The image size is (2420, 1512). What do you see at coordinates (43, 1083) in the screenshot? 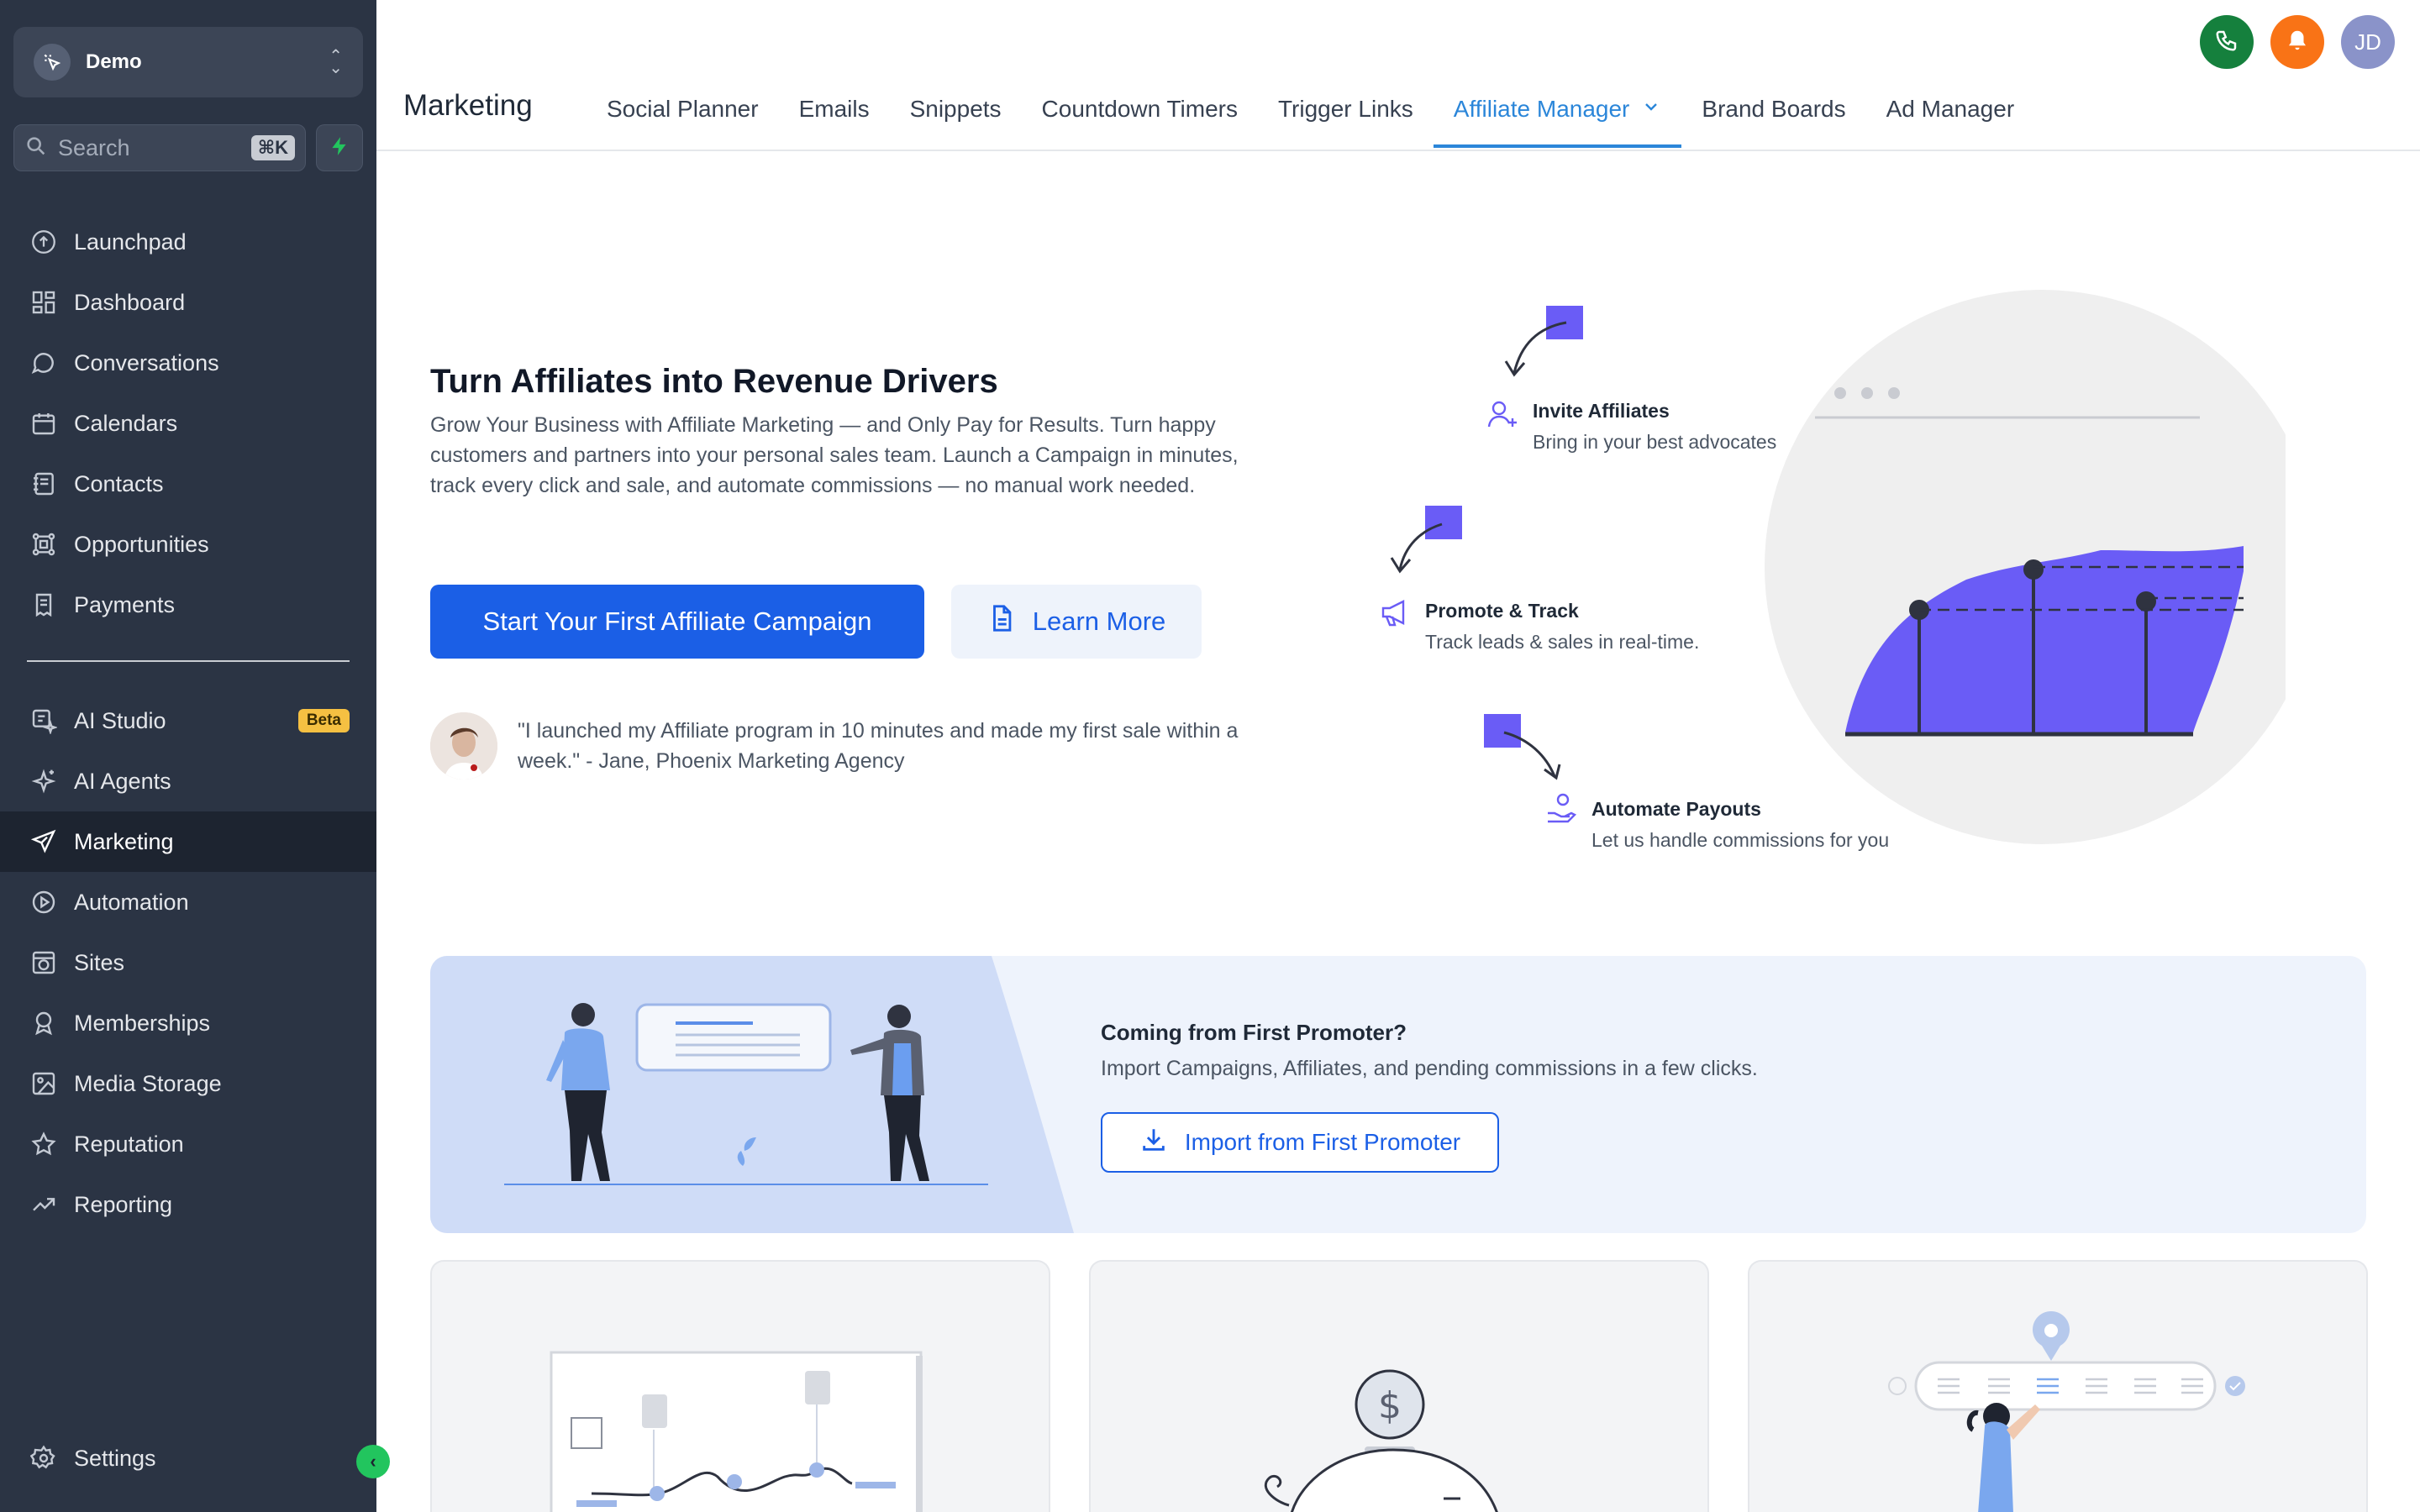
I see `image-icon` at bounding box center [43, 1083].